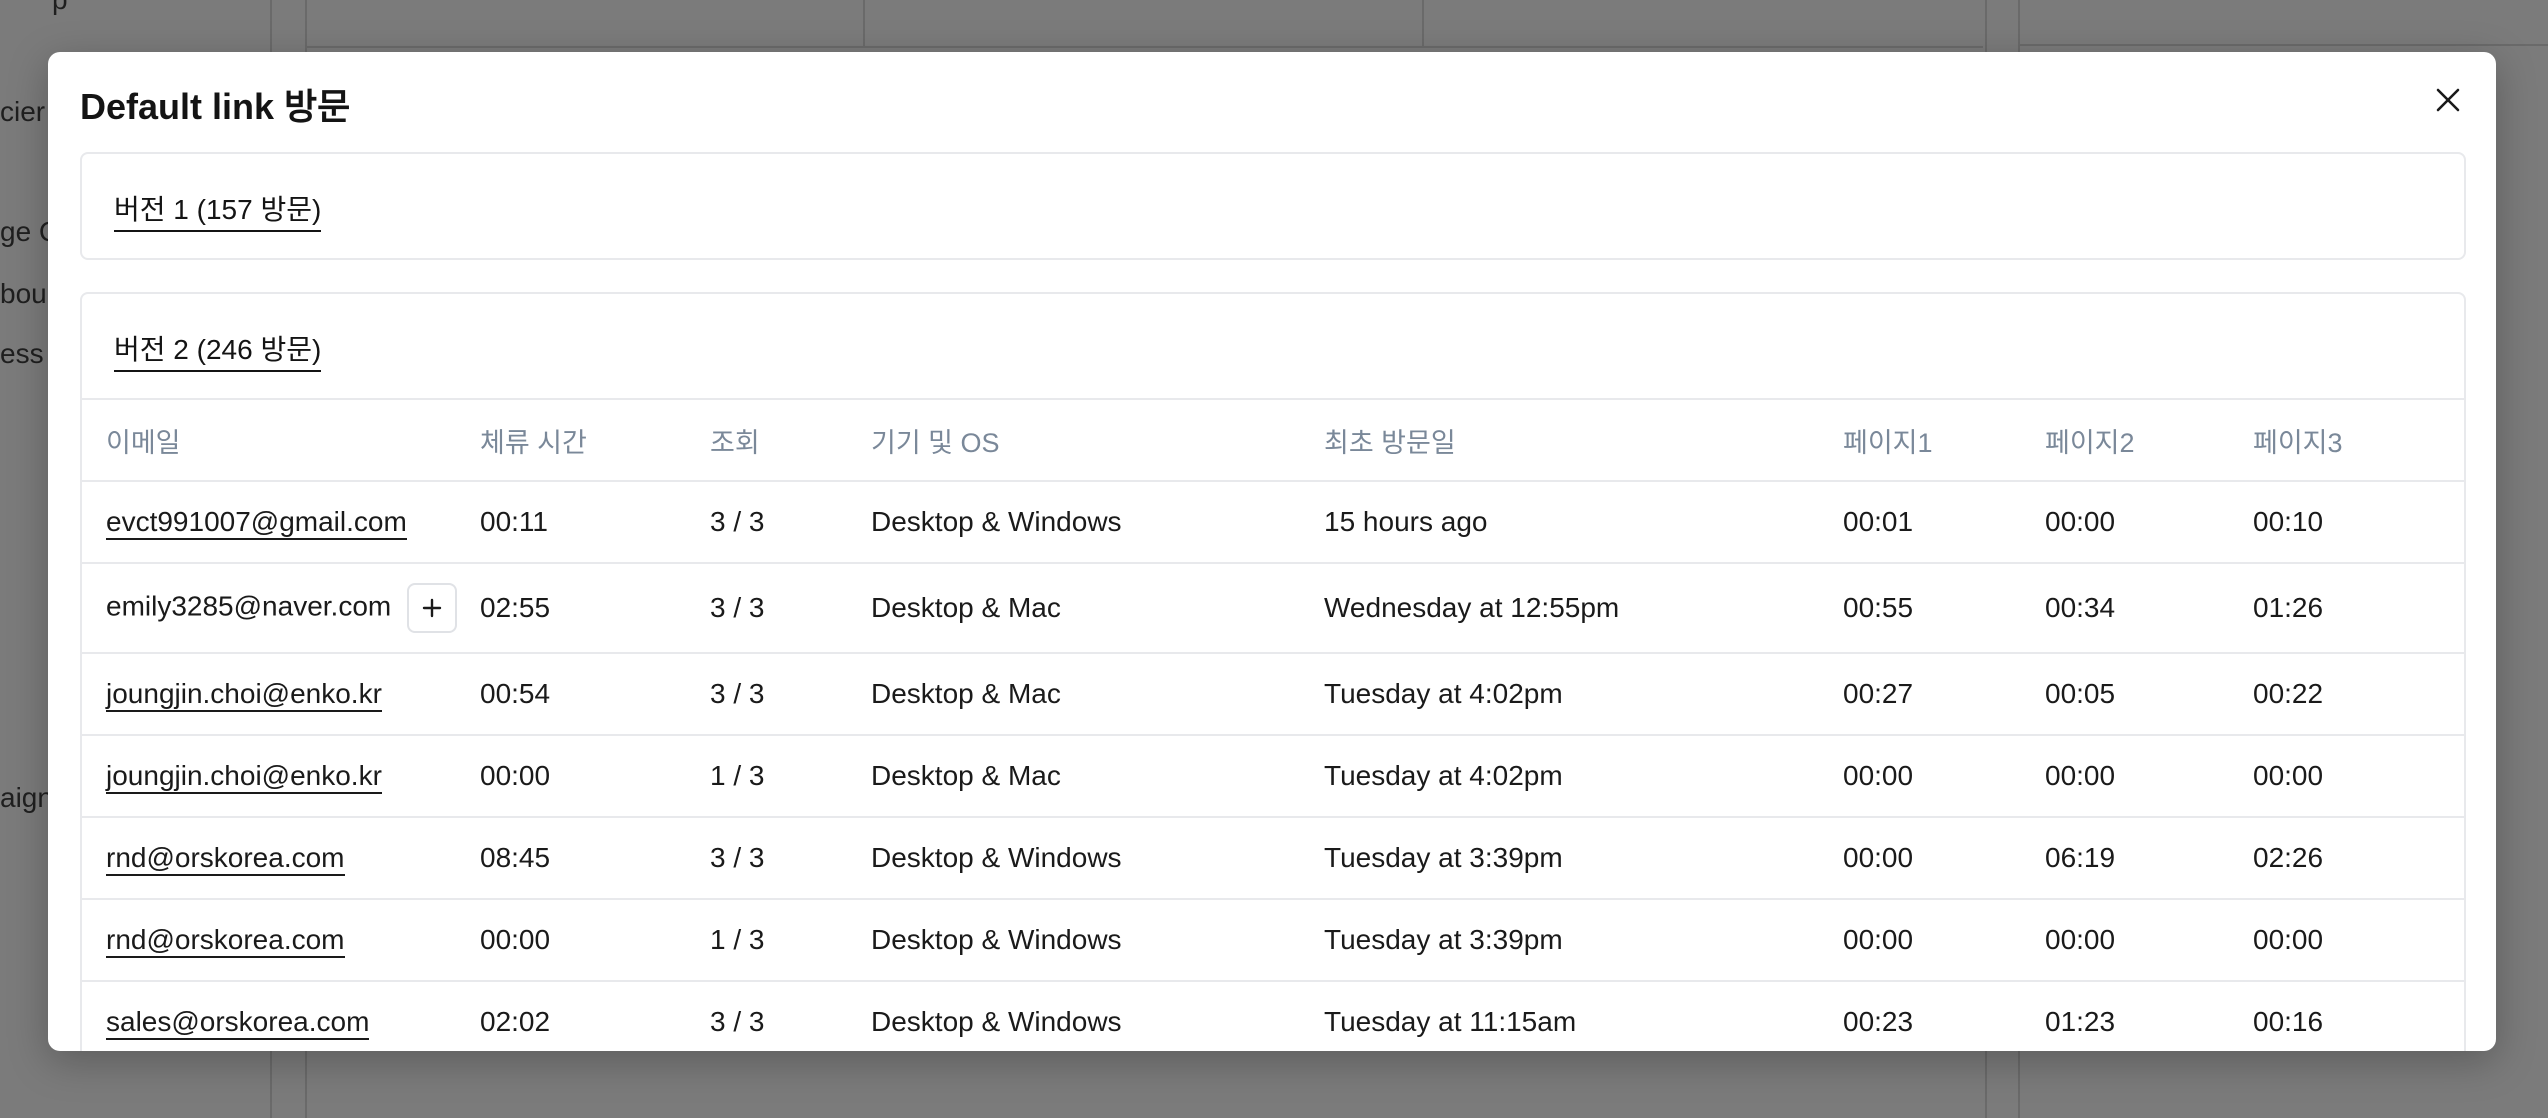 Image resolution: width=2548 pixels, height=1118 pixels. What do you see at coordinates (2149, 694) in the screenshot?
I see `page2-cell: 00:05` at bounding box center [2149, 694].